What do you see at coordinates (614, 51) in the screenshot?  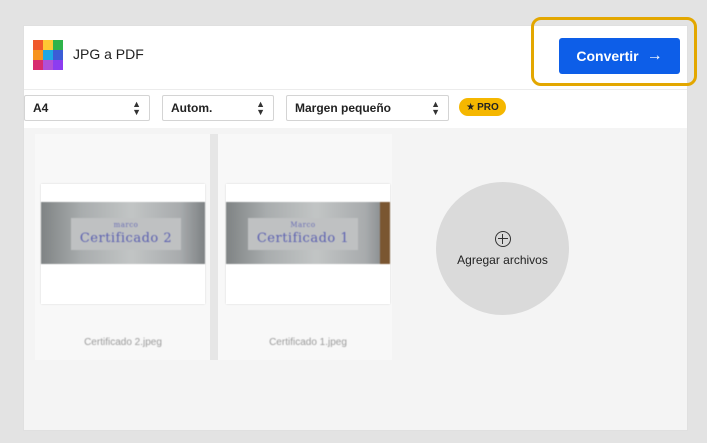 I see `convert-highlight-frame` at bounding box center [614, 51].